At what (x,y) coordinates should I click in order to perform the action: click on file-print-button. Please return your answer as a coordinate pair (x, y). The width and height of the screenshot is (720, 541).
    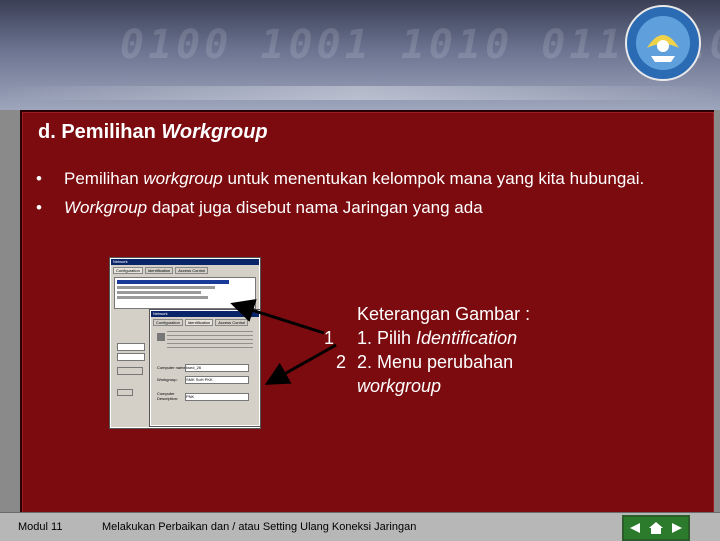
    Looking at the image, I should click on (130, 371).